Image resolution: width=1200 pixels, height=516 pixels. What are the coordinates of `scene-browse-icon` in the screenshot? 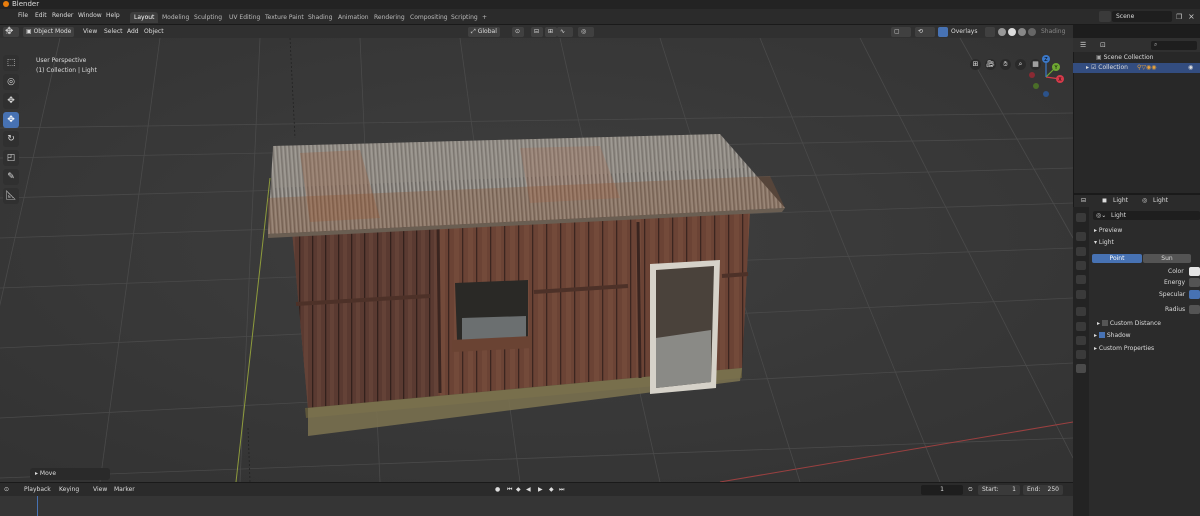 It's located at (1105, 16).